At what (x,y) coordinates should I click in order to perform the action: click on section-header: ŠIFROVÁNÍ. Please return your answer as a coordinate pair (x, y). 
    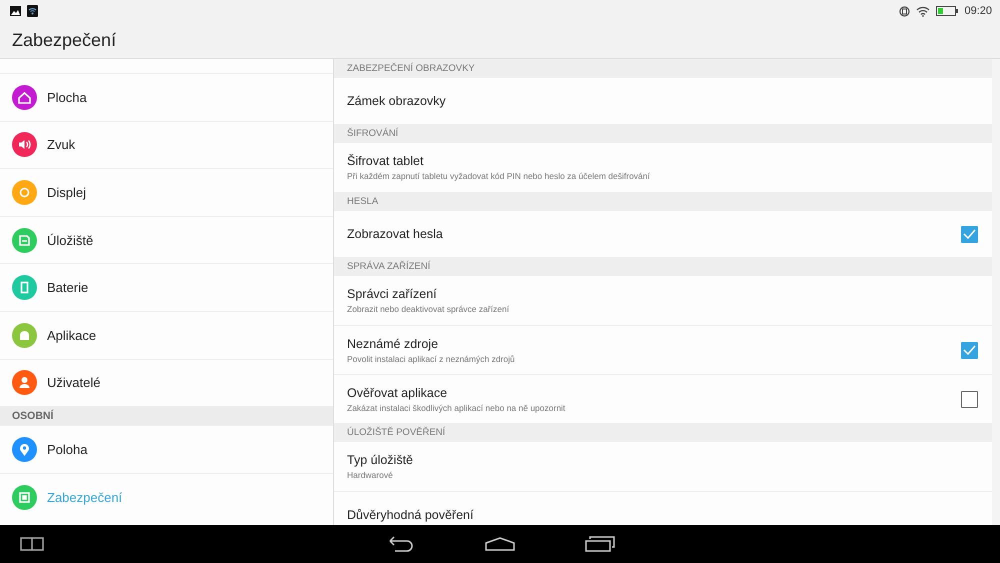
    Looking at the image, I should click on (663, 133).